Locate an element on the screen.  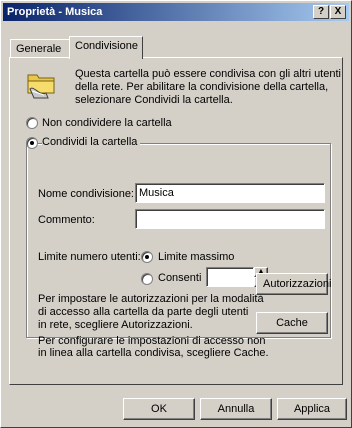
allow-users-radio is located at coordinates (147, 279).